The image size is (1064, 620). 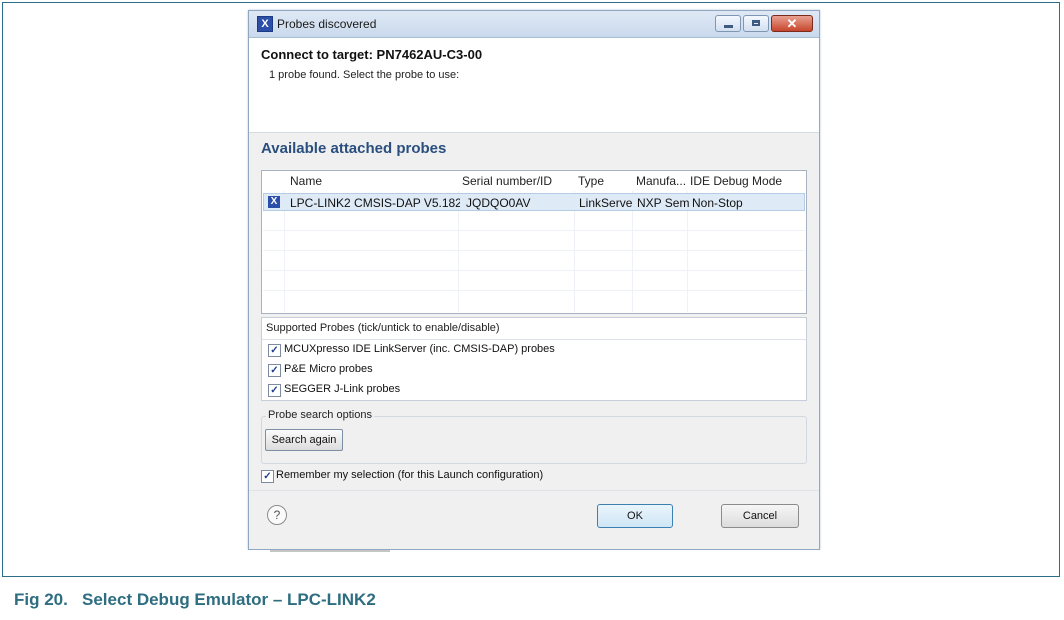 What do you see at coordinates (534, 339) in the screenshot?
I see `divider` at bounding box center [534, 339].